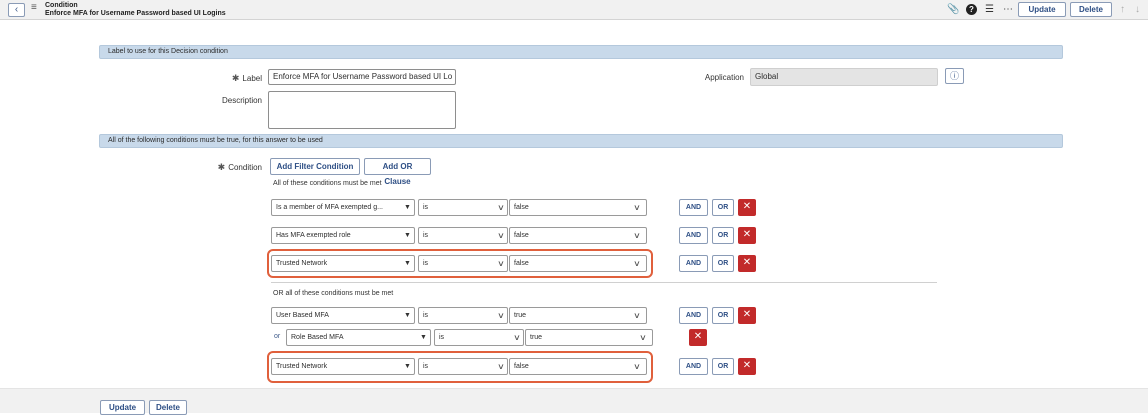 The width and height of the screenshot is (1148, 415). Describe the element at coordinates (333, 293) in the screenshot. I see `group2-heading: OR all of these conditions must be met` at that location.